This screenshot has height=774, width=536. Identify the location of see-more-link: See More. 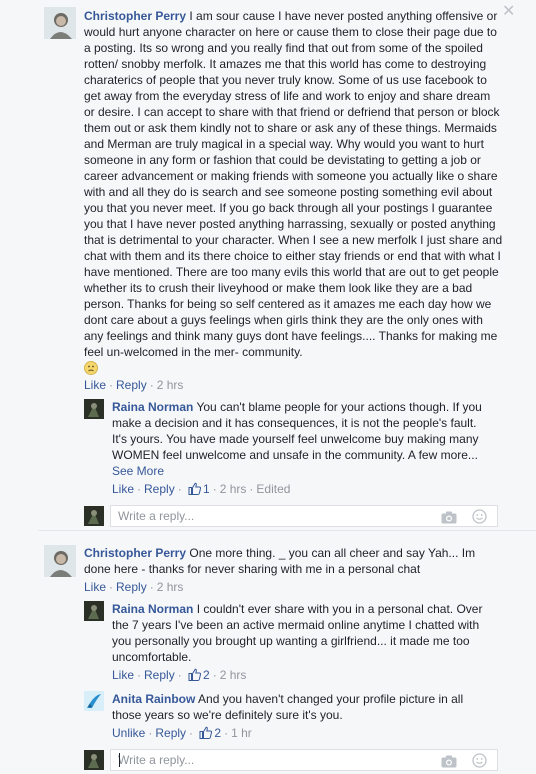
(138, 471).